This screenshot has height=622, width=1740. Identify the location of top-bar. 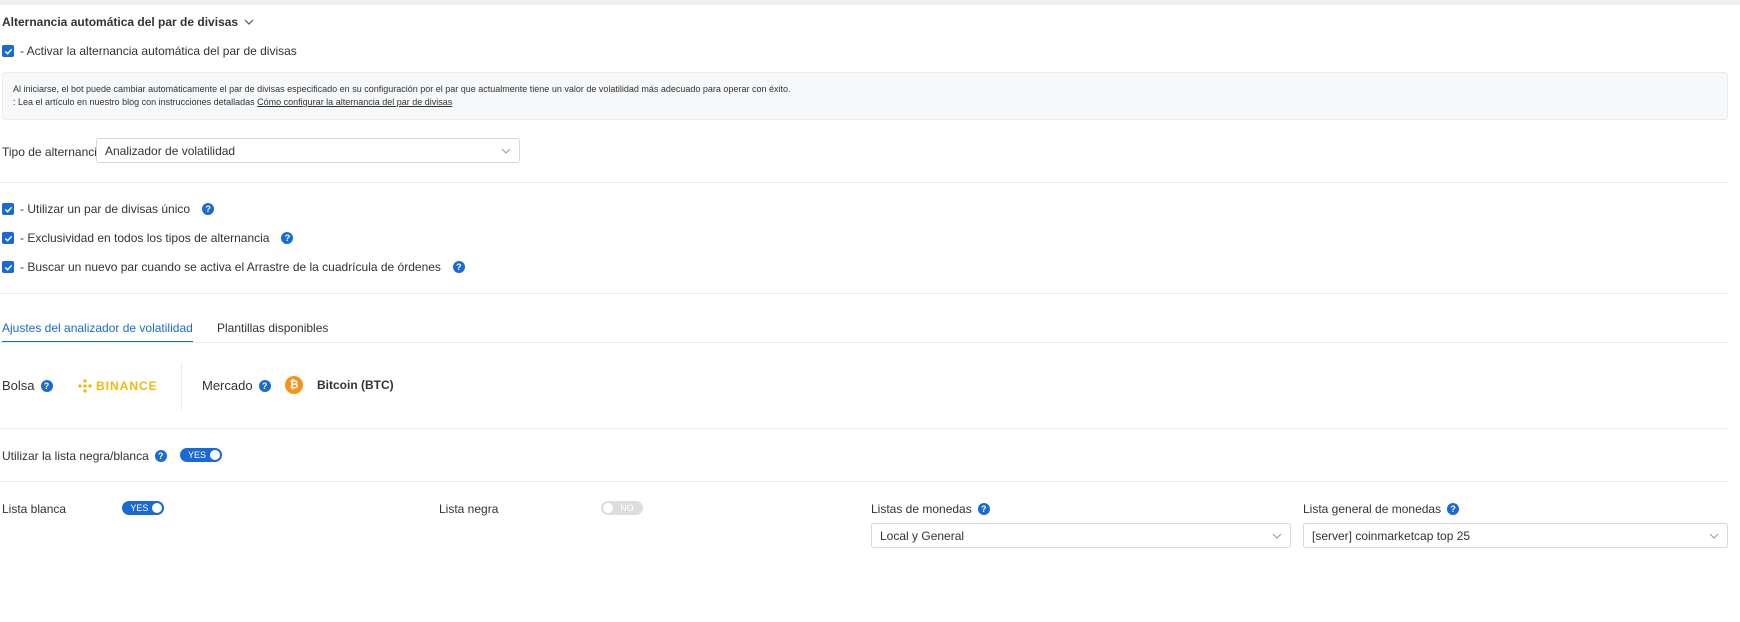
(870, 2).